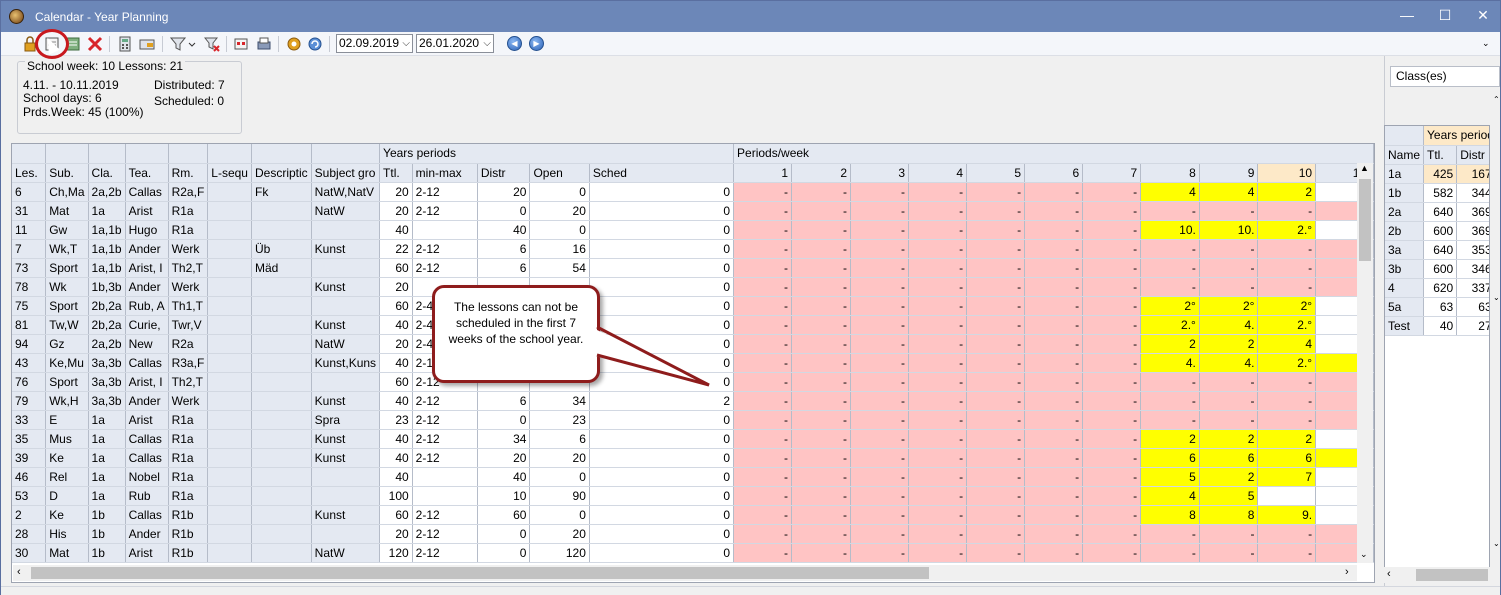 This screenshot has width=1501, height=595. I want to click on classes-cell: 3a, so click(1405, 250).